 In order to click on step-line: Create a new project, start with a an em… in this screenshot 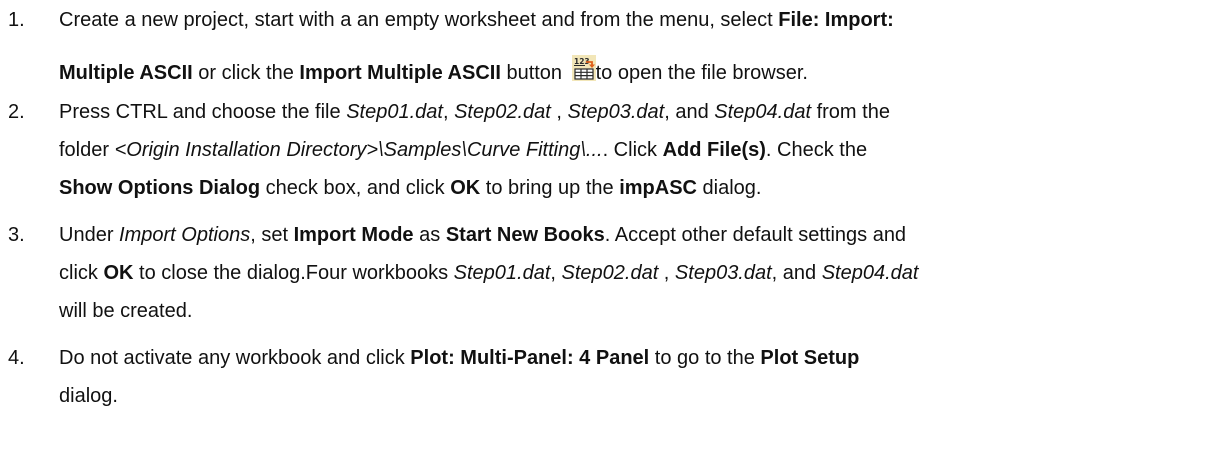, I will do `click(476, 20)`.